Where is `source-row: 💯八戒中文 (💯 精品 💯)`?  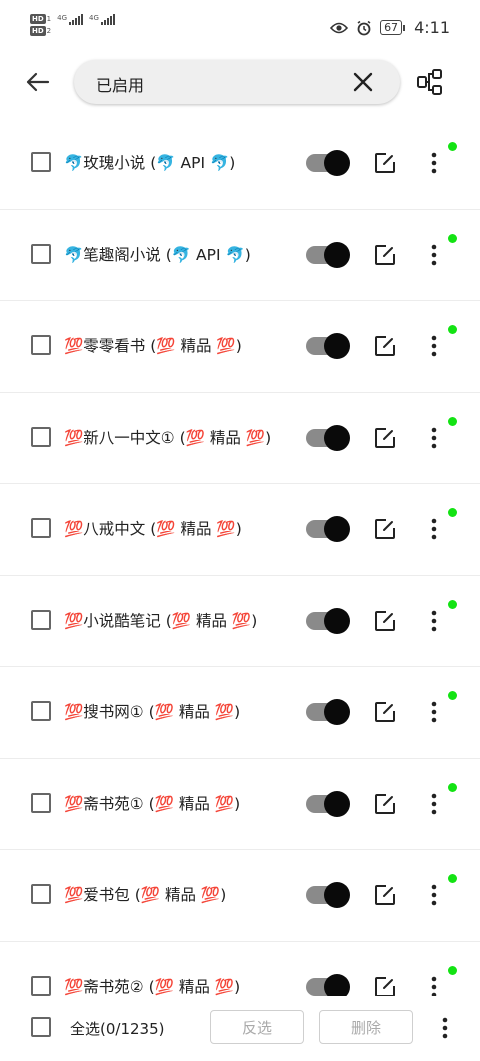 source-row: 💯八戒中文 (💯 精品 💯) is located at coordinates (240, 530).